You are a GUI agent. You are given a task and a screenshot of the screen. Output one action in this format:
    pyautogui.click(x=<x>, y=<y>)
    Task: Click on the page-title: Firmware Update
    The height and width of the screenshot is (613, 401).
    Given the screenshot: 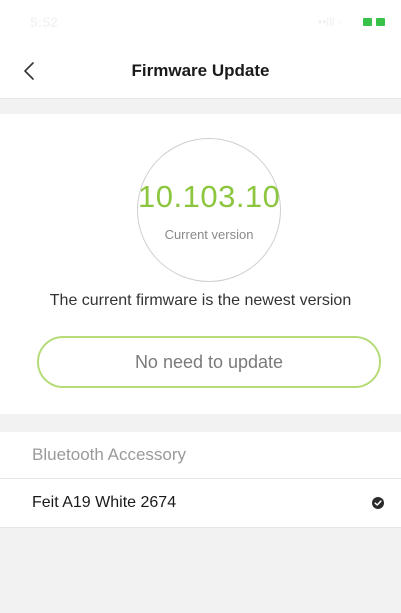 What is the action you would take?
    pyautogui.click(x=200, y=70)
    